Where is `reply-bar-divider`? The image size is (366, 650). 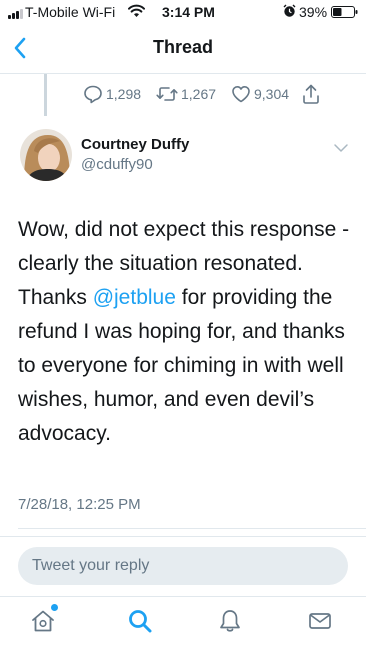 reply-bar-divider is located at coordinates (183, 536).